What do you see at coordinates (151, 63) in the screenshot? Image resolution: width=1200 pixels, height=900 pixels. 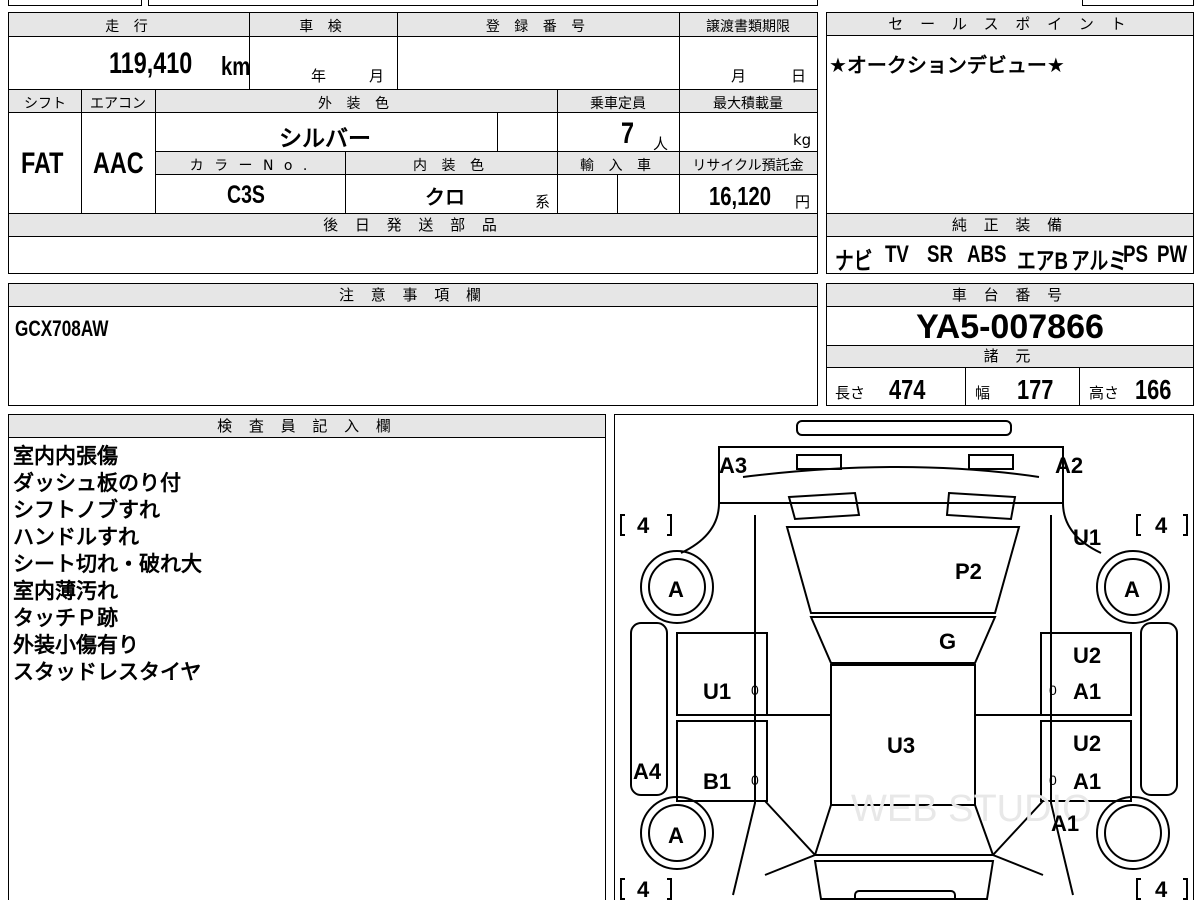 I see `mileage-value: 119,410` at bounding box center [151, 63].